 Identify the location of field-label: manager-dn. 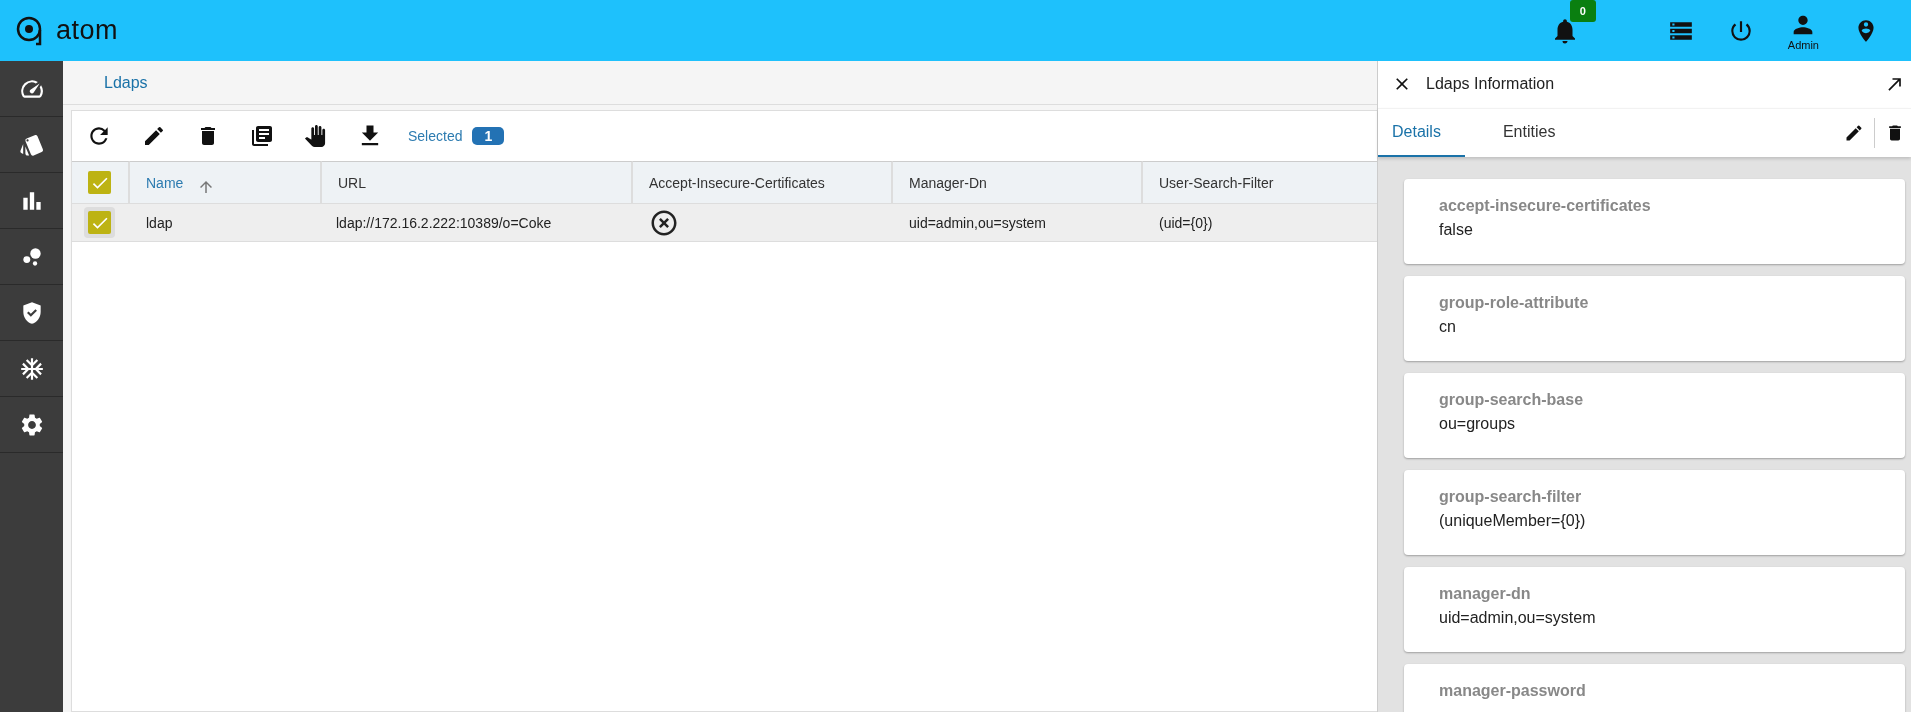
(1485, 593).